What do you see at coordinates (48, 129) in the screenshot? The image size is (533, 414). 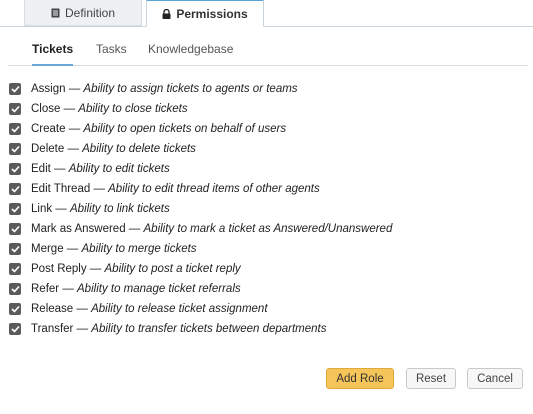 I see `permission-name: Create` at bounding box center [48, 129].